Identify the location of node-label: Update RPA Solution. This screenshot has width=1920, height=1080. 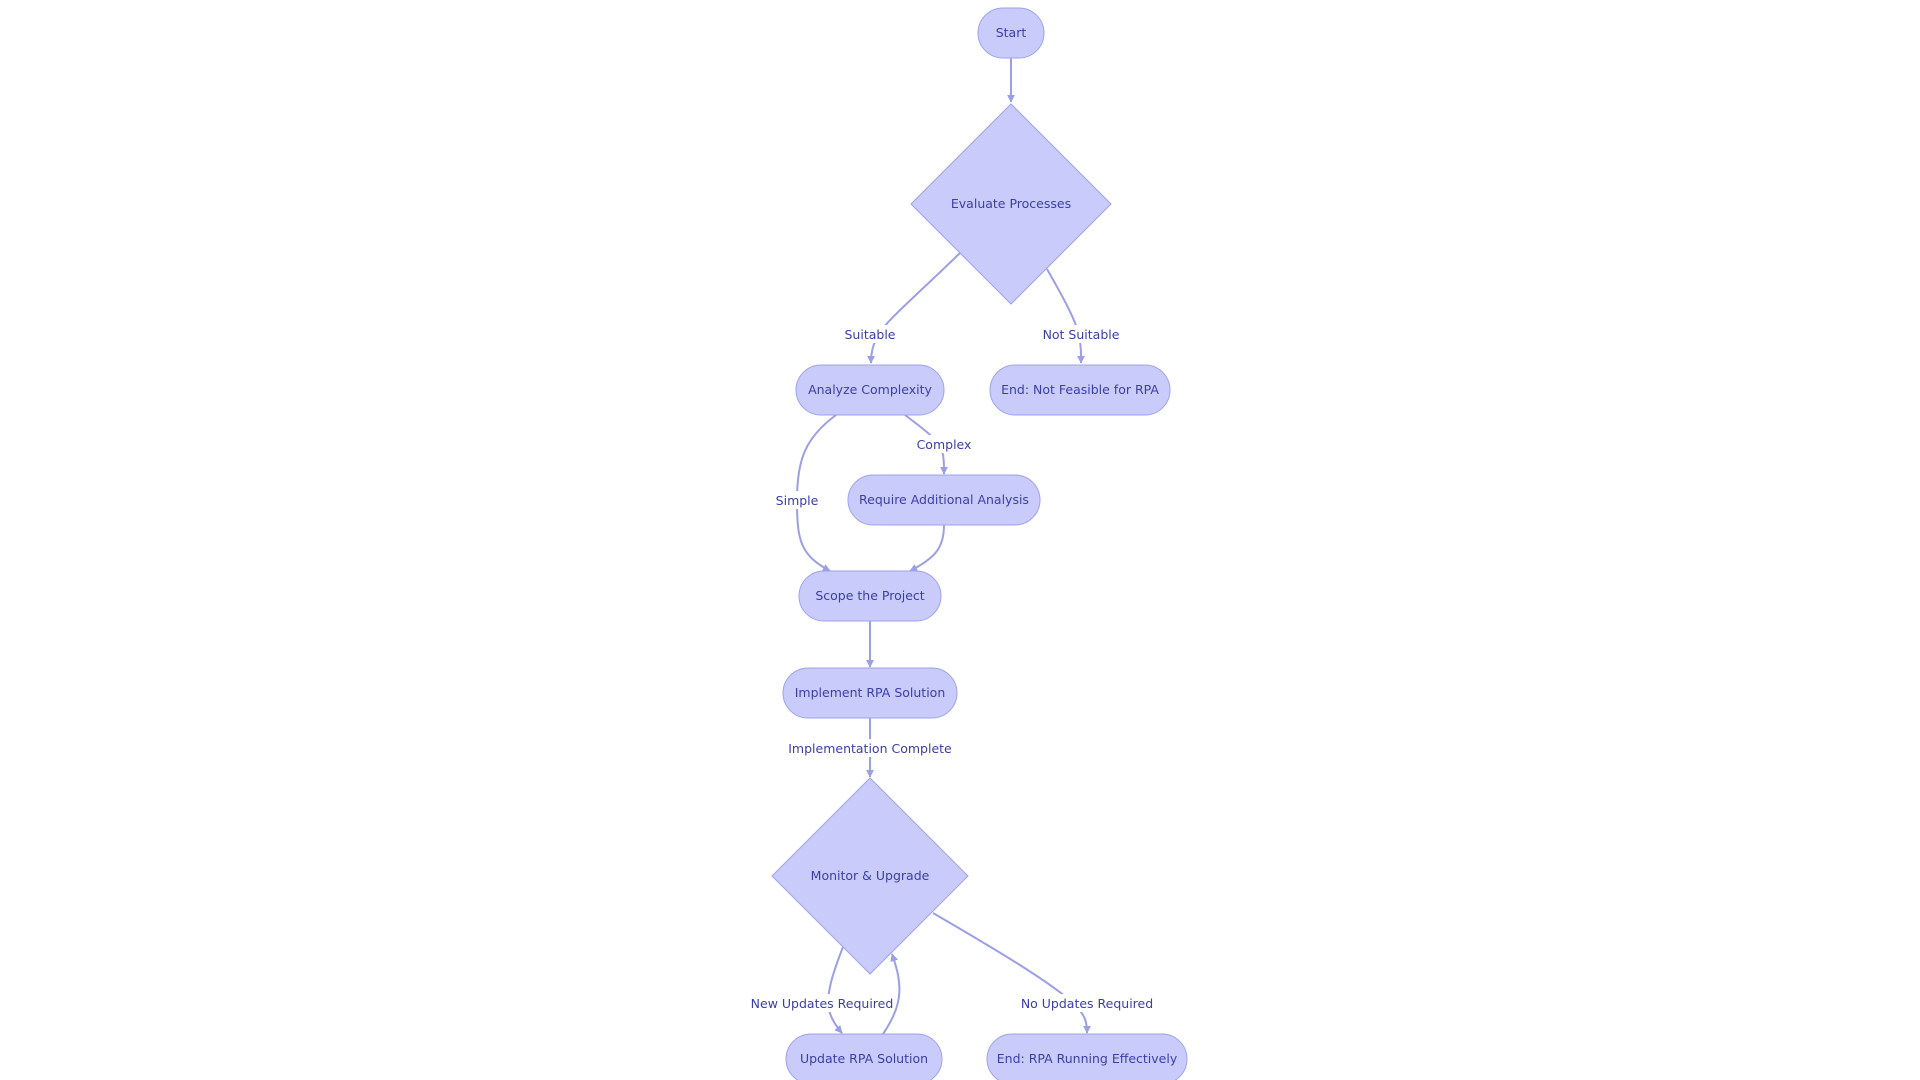
(864, 1058).